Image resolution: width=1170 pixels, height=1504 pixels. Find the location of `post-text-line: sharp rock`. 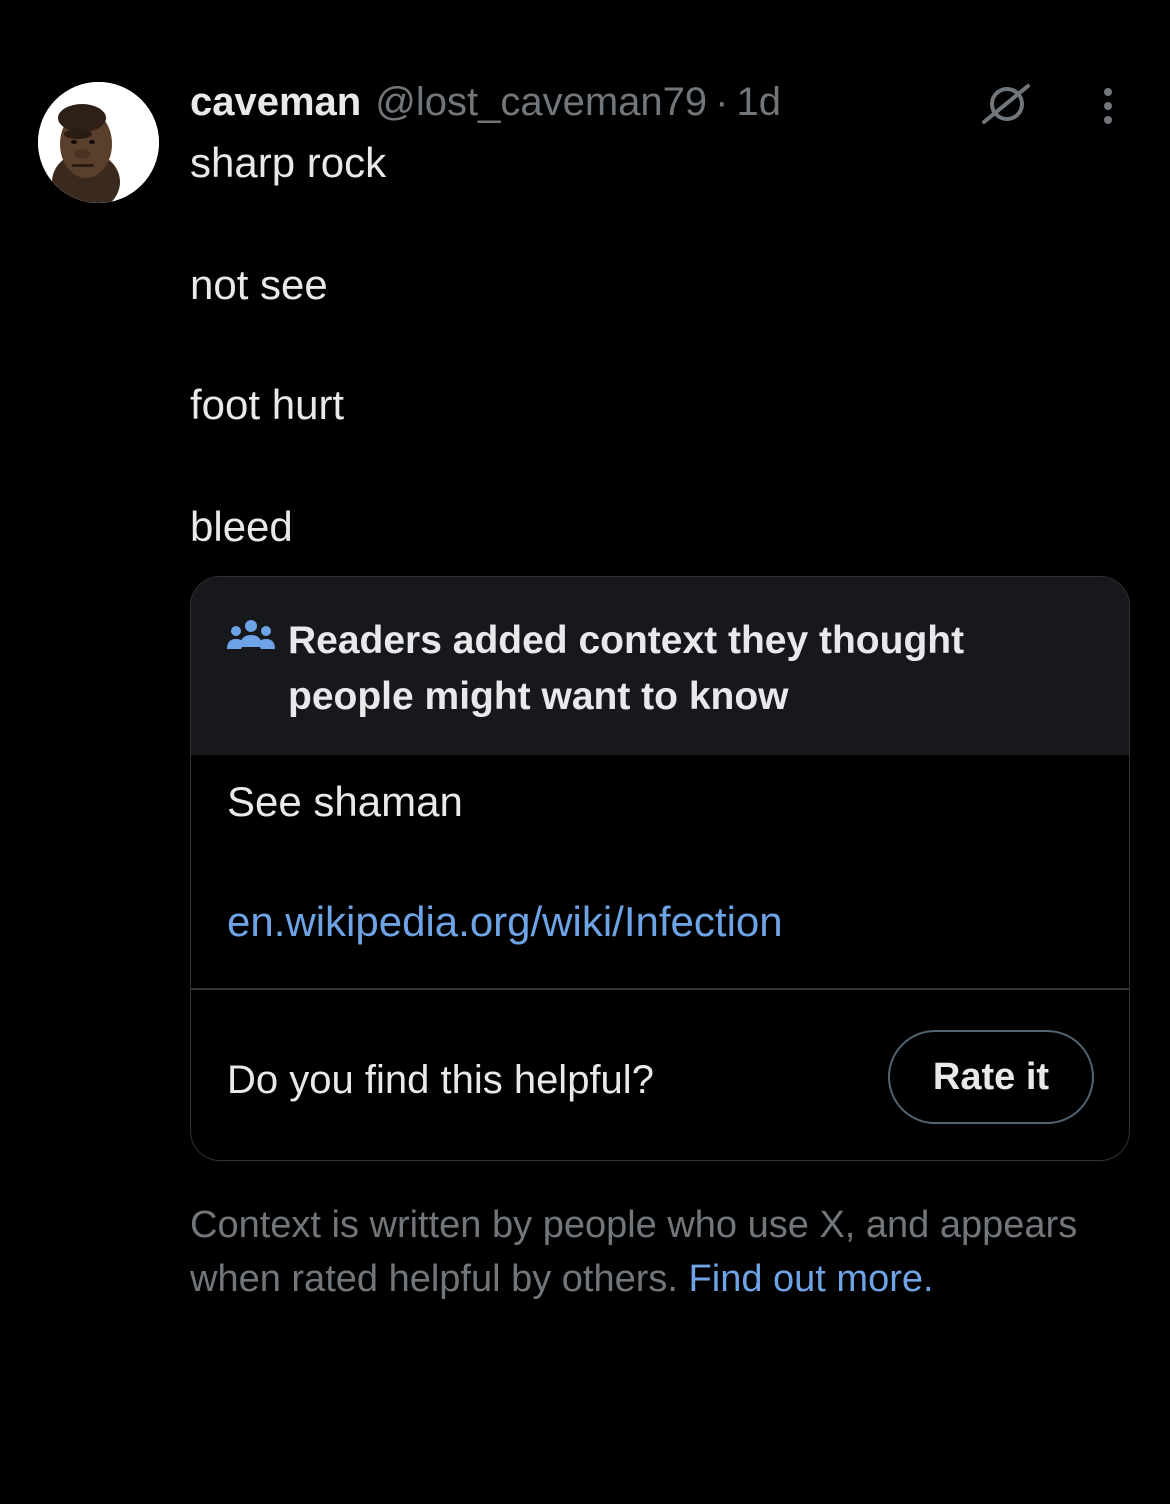

post-text-line: sharp rock is located at coordinates (288, 162).